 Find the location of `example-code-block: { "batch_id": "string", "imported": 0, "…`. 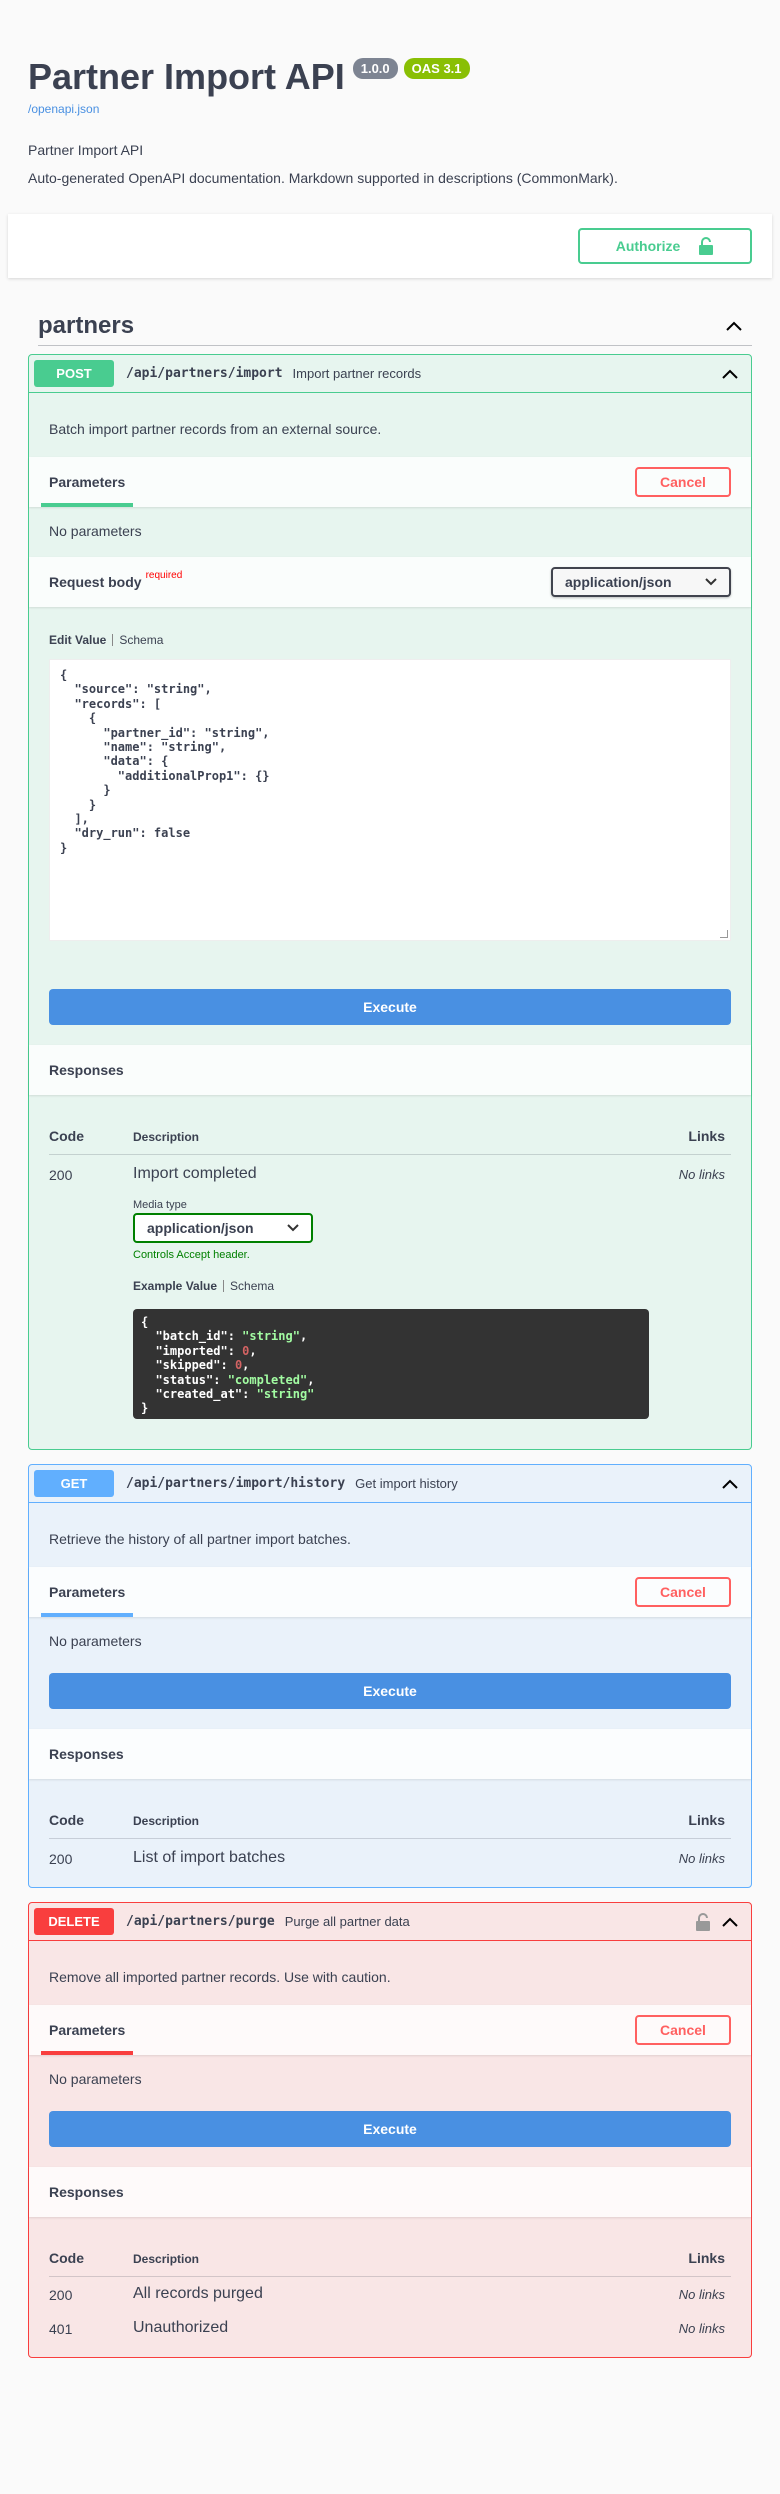

example-code-block: { "batch_id": "string", "imported": 0, "… is located at coordinates (391, 1364).